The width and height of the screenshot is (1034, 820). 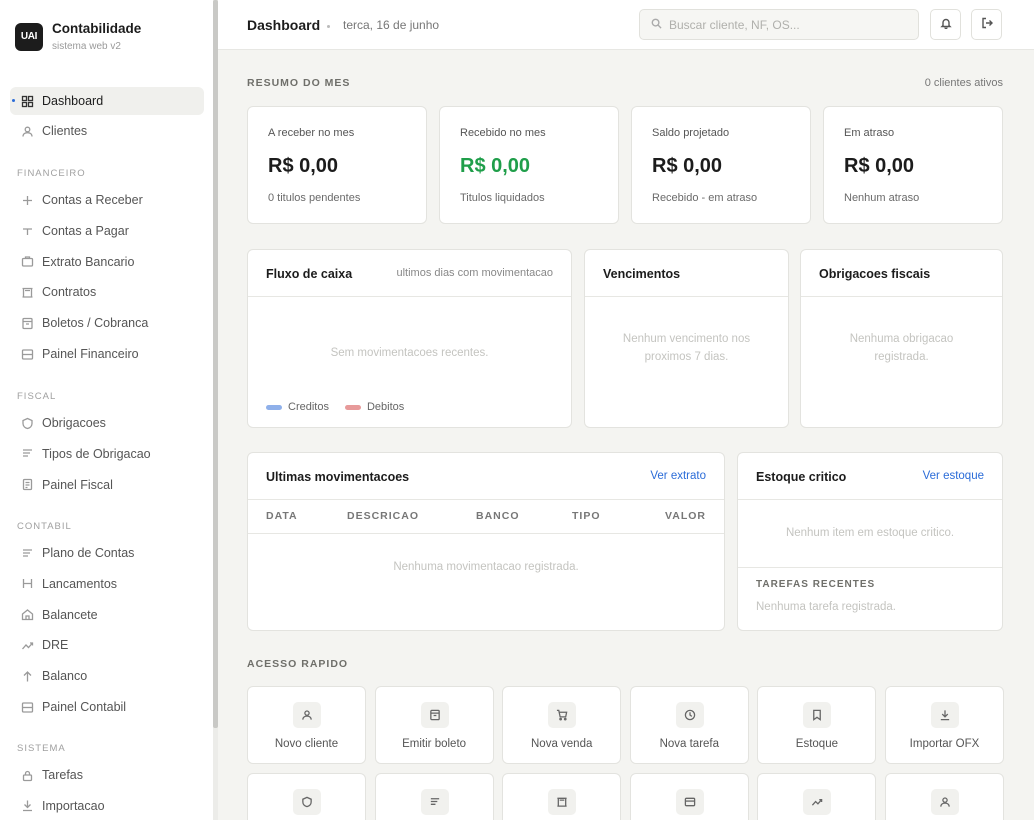 I want to click on search-box, so click(x=779, y=24).